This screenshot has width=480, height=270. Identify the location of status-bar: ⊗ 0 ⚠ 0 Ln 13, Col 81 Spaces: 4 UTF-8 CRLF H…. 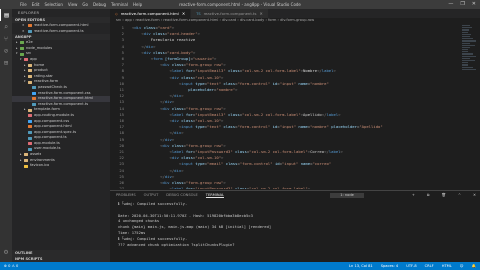
(240, 266).